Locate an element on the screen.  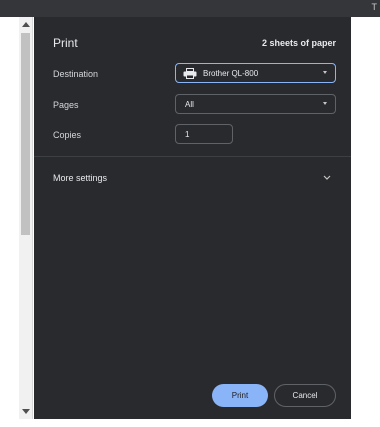
scroll-thumb is located at coordinates (25, 134).